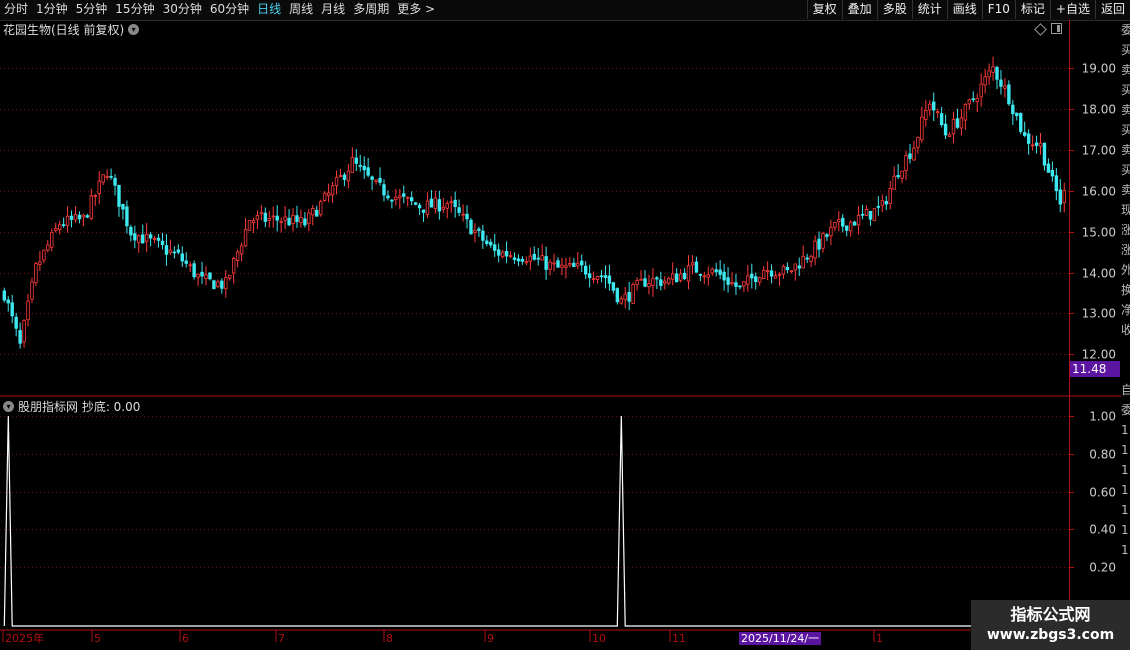 The image size is (1130, 650). What do you see at coordinates (1102, 455) in the screenshot?
I see `indicator-tick-label: 0.80` at bounding box center [1102, 455].